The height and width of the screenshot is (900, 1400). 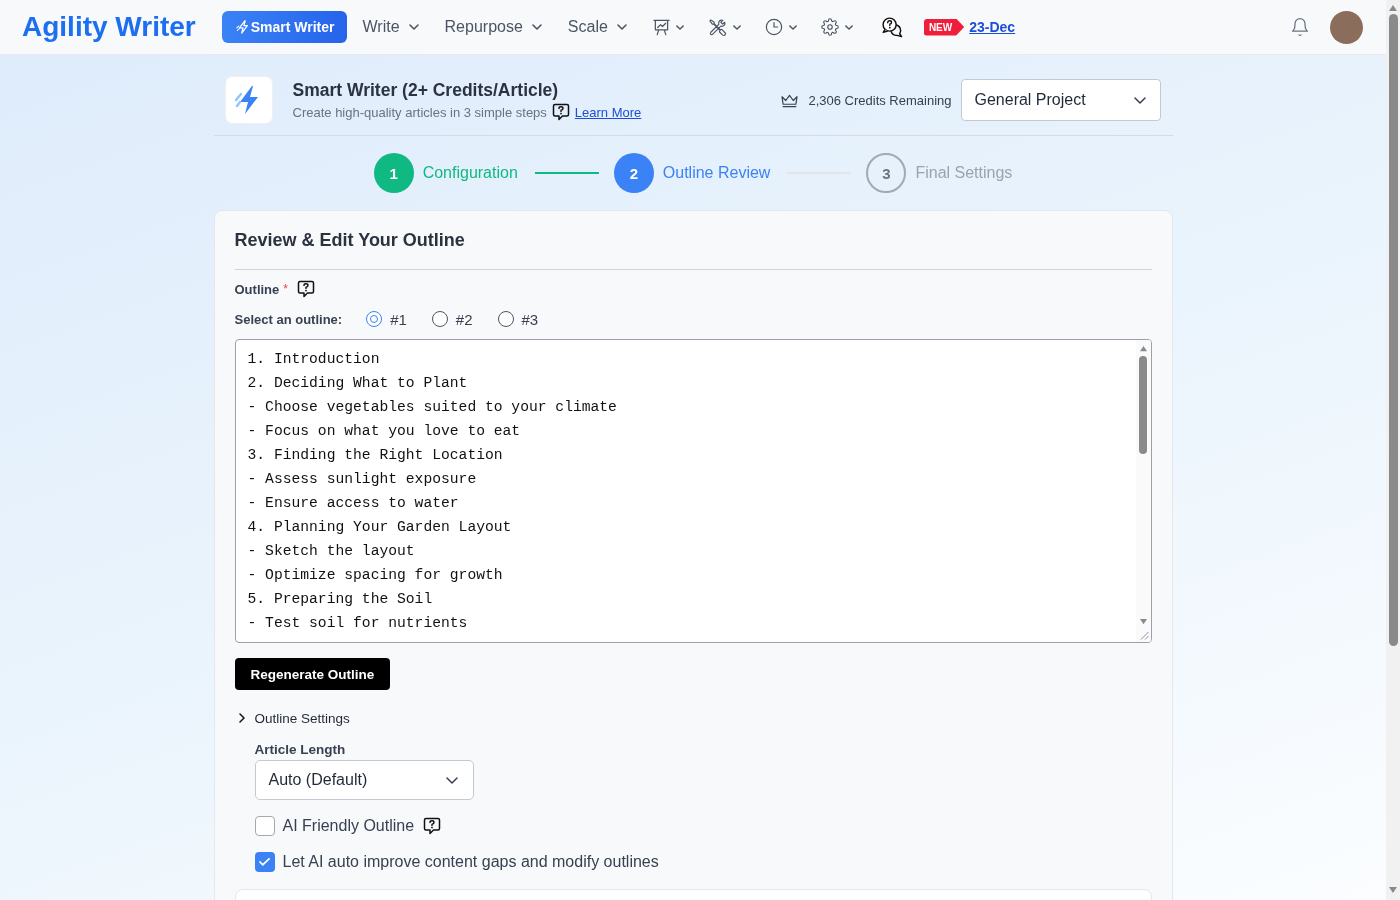 What do you see at coordinates (364, 780) in the screenshot?
I see `article-length-select: Auto (Default)` at bounding box center [364, 780].